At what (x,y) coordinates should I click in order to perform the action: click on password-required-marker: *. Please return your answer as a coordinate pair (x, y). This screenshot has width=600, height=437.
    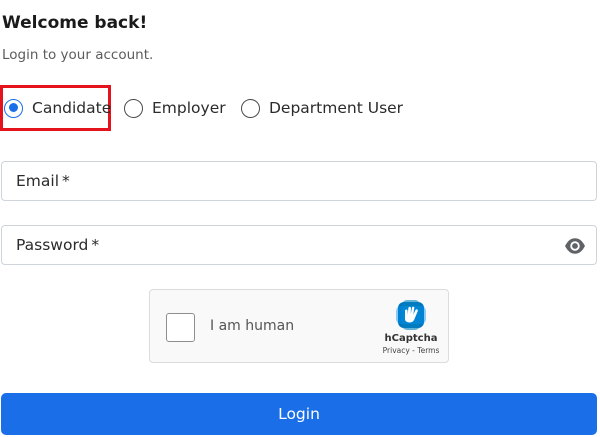
    Looking at the image, I should click on (95, 245).